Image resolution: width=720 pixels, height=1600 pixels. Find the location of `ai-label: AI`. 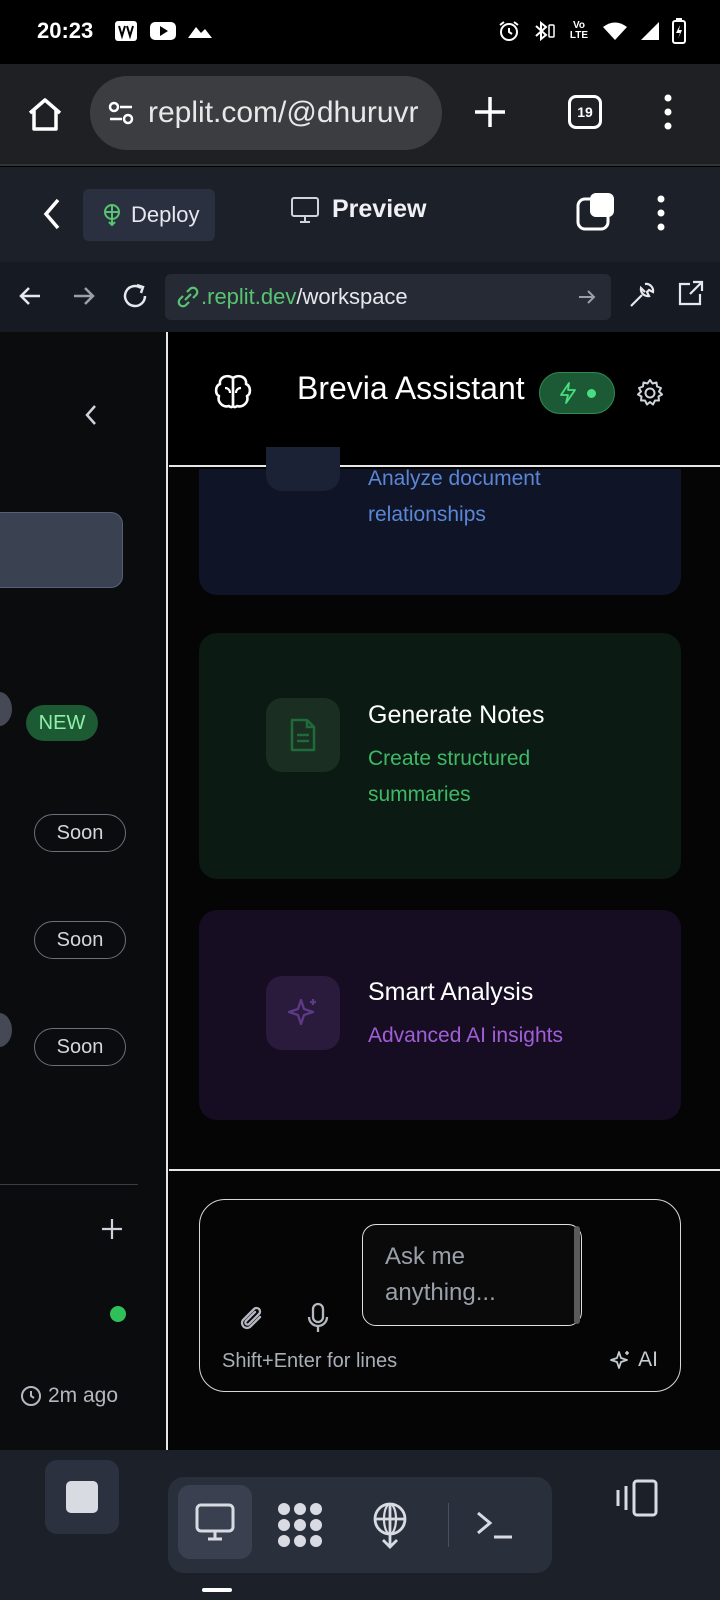

ai-label: AI is located at coordinates (648, 1359).